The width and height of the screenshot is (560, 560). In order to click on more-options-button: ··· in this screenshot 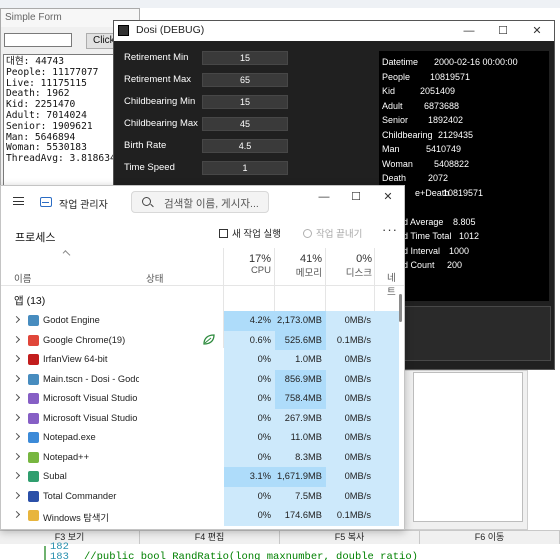, I will do `click(390, 229)`.